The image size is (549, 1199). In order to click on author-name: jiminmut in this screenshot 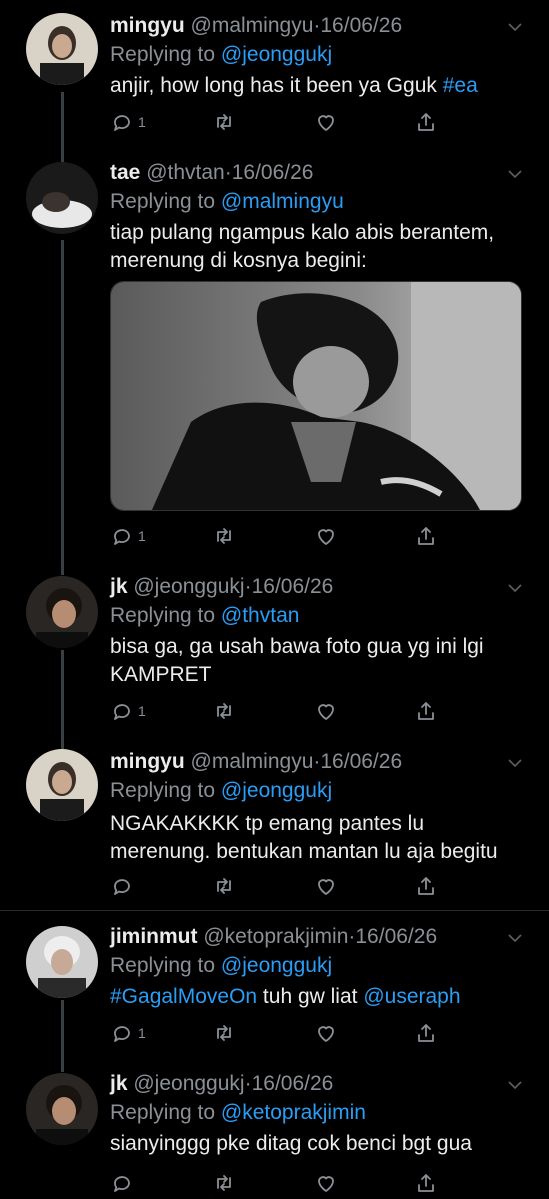, I will do `click(154, 936)`.